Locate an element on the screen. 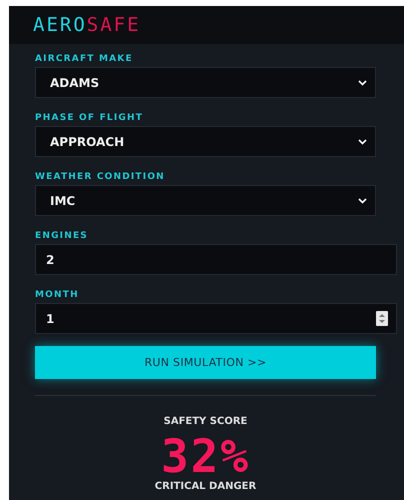  field-label: MONTH is located at coordinates (57, 295).